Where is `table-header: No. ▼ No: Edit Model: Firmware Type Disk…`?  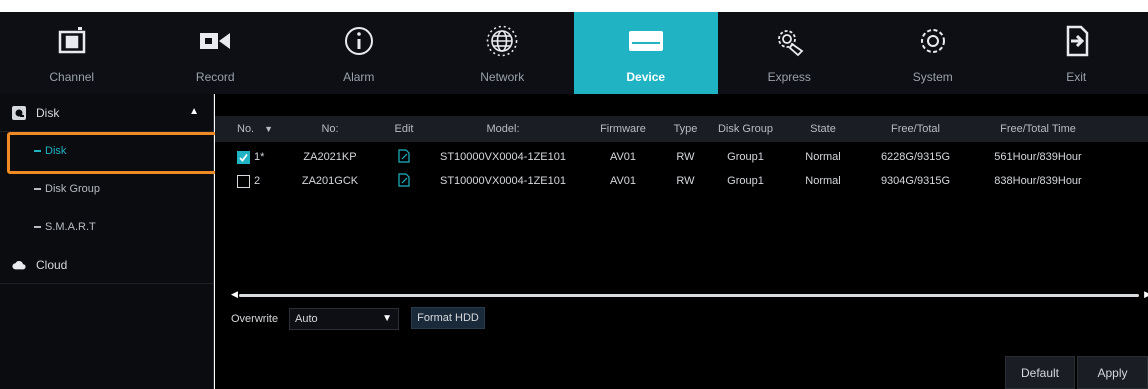
table-header: No. ▼ No: Edit Model: Firmware Type Disk… is located at coordinates (681, 129).